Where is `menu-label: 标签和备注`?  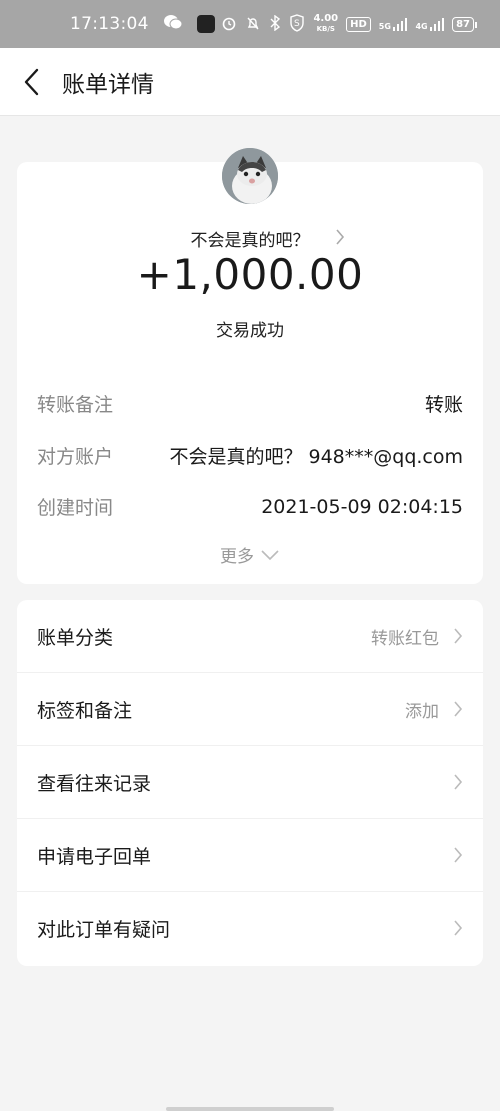
menu-label: 标签和备注 is located at coordinates (85, 710).